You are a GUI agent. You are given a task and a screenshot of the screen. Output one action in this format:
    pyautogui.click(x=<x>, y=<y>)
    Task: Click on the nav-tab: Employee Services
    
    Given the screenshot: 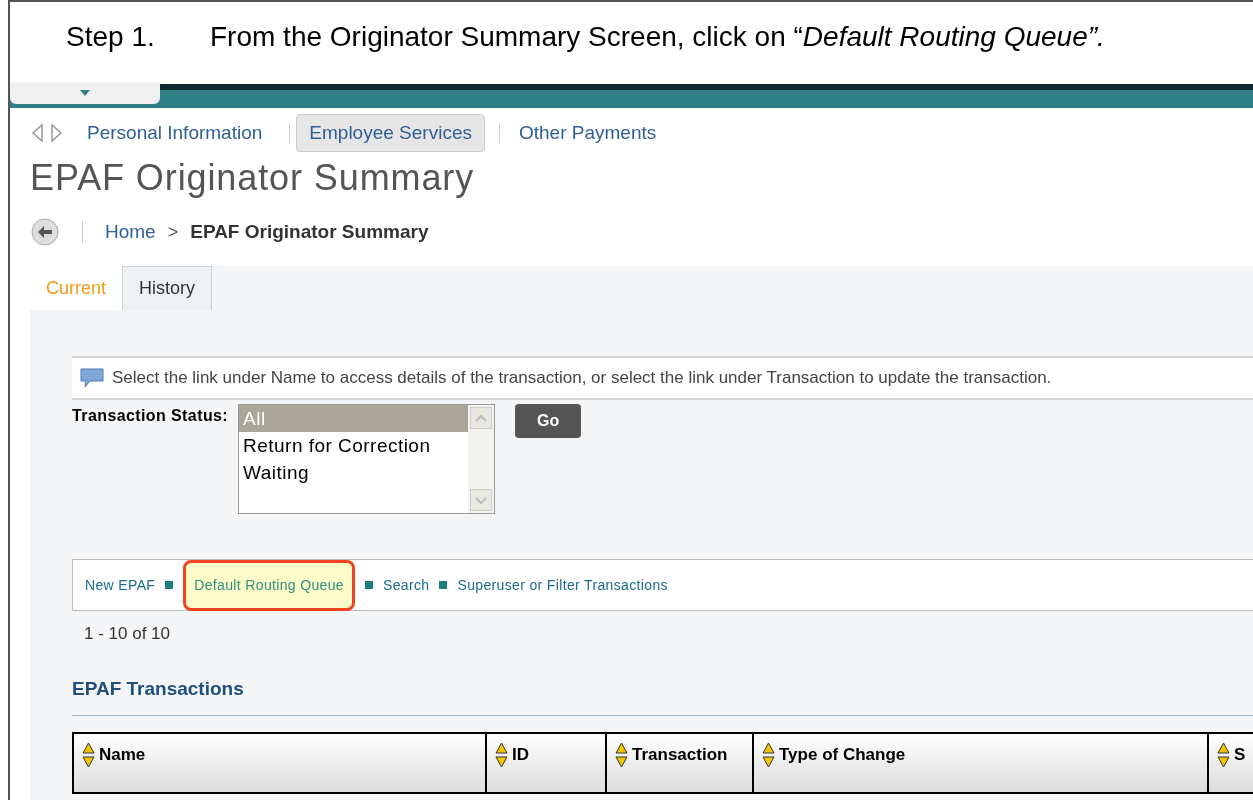 What is the action you would take?
    pyautogui.click(x=390, y=133)
    